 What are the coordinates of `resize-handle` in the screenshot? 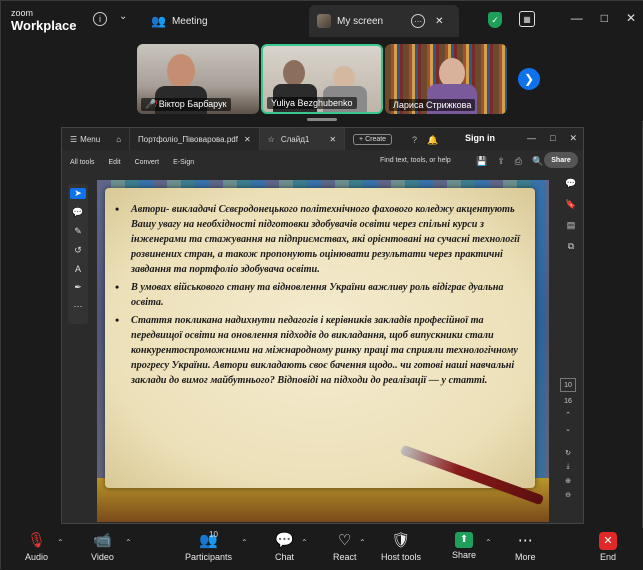 It's located at (322, 119).